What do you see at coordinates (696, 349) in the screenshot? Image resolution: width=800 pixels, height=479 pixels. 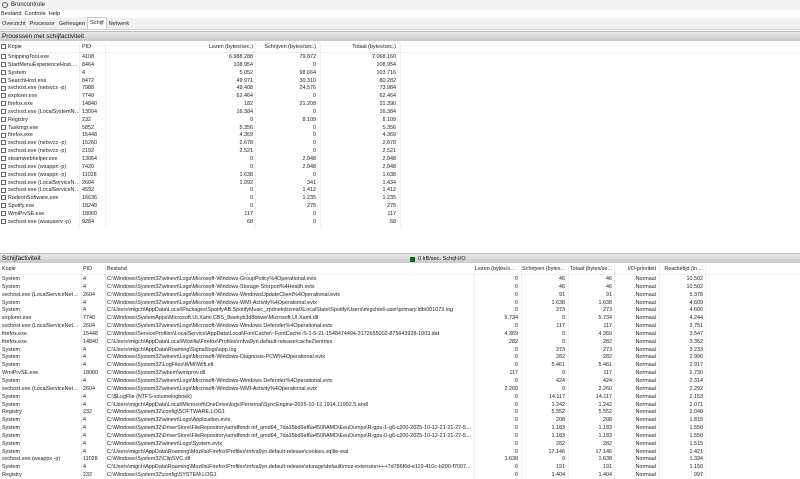 I see `cell: 3.233` at bounding box center [696, 349].